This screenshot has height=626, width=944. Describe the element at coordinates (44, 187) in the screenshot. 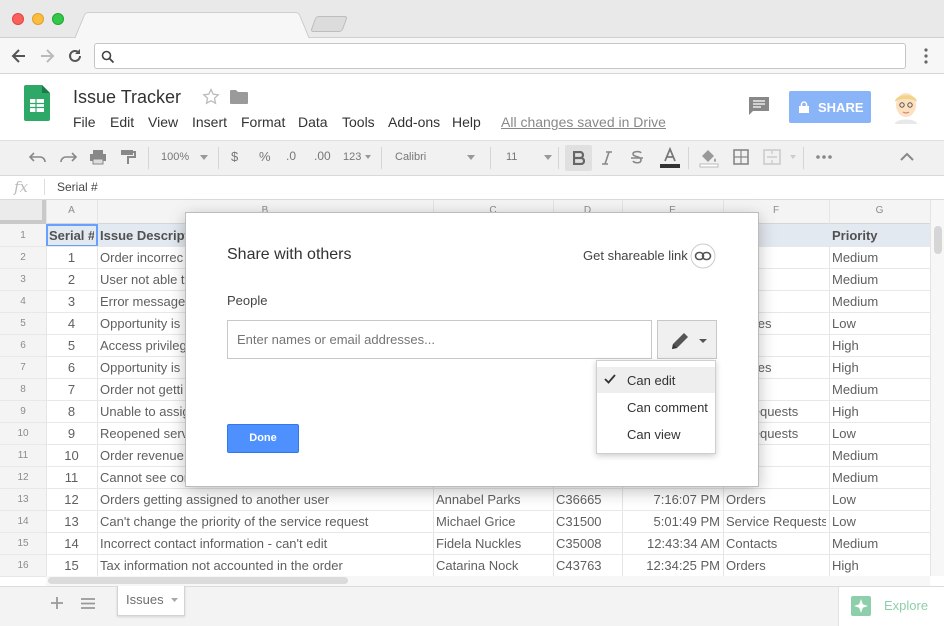

I see `formula-separator` at that location.